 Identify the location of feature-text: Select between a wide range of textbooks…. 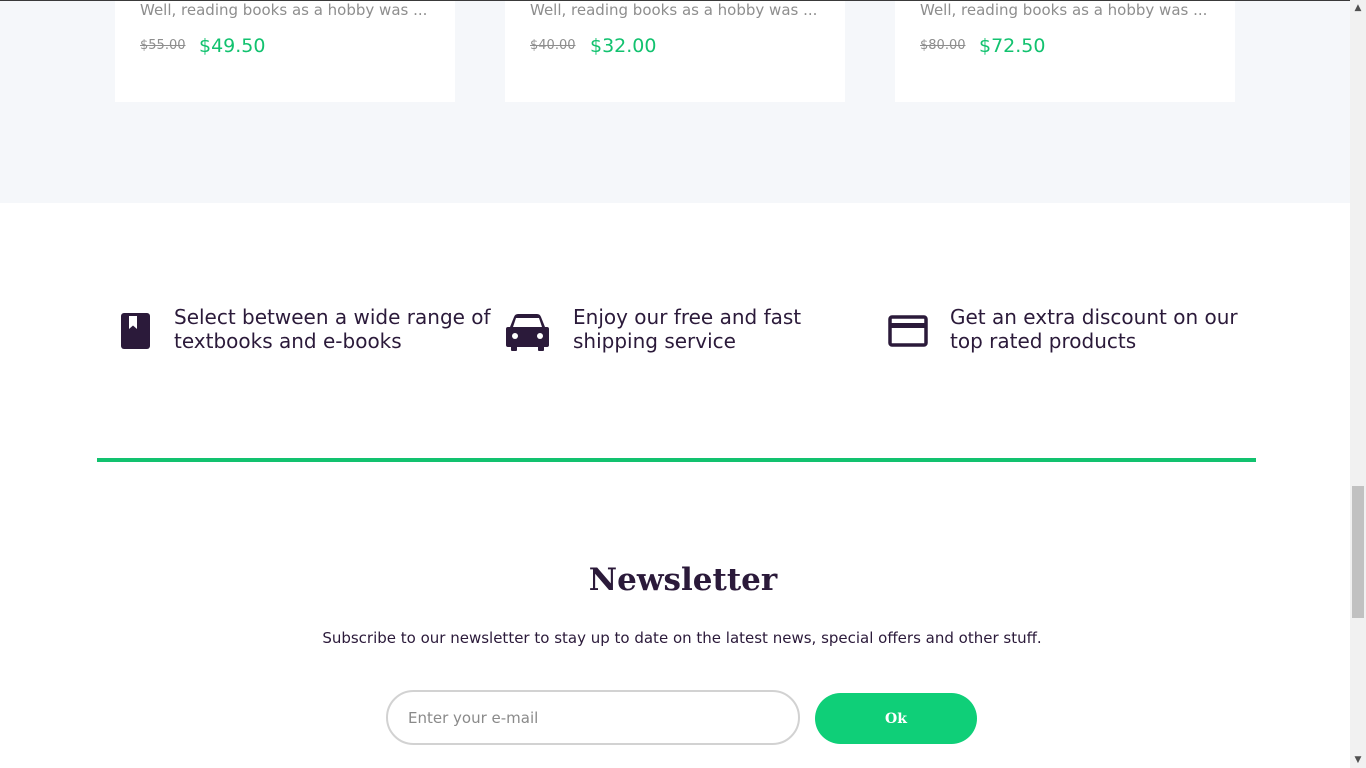
(332, 329).